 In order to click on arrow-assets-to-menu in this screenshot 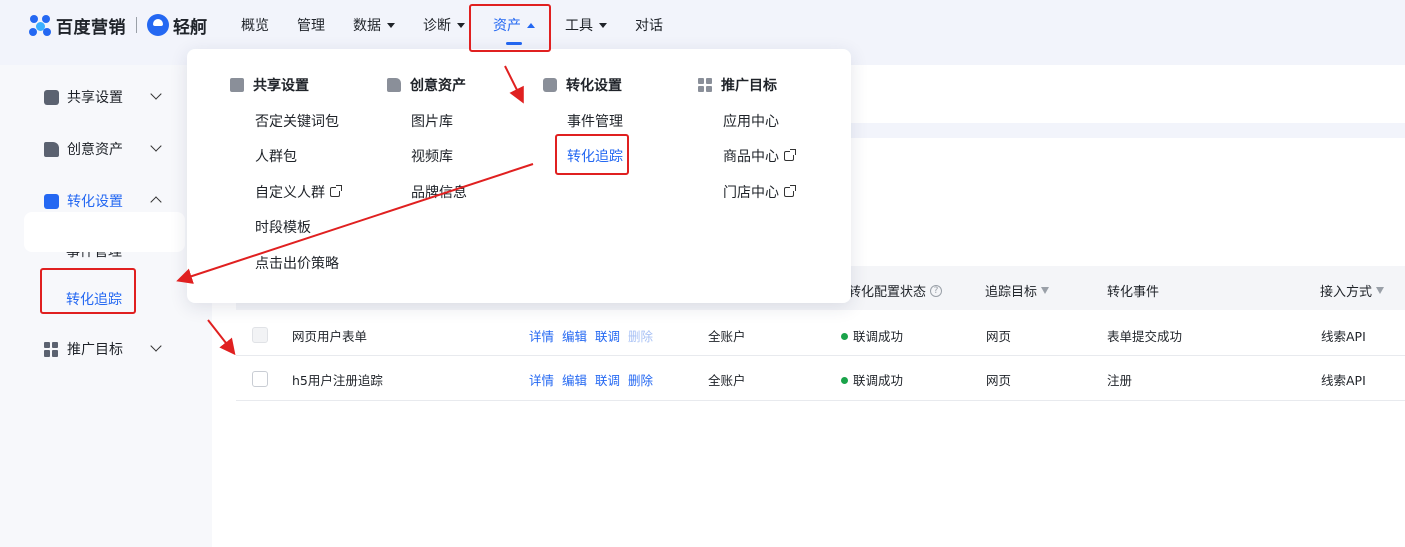, I will do `click(514, 84)`.